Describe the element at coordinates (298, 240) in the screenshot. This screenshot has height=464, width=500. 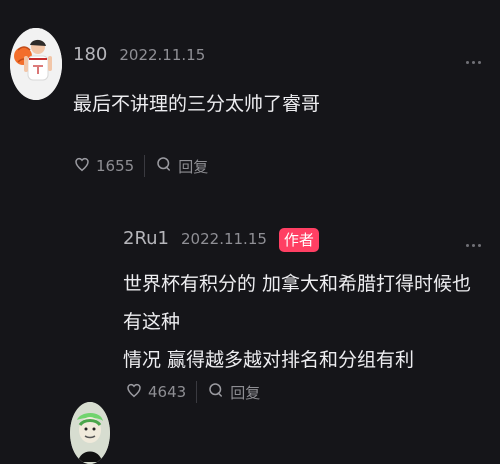
I see `author-badge: 作者` at that location.